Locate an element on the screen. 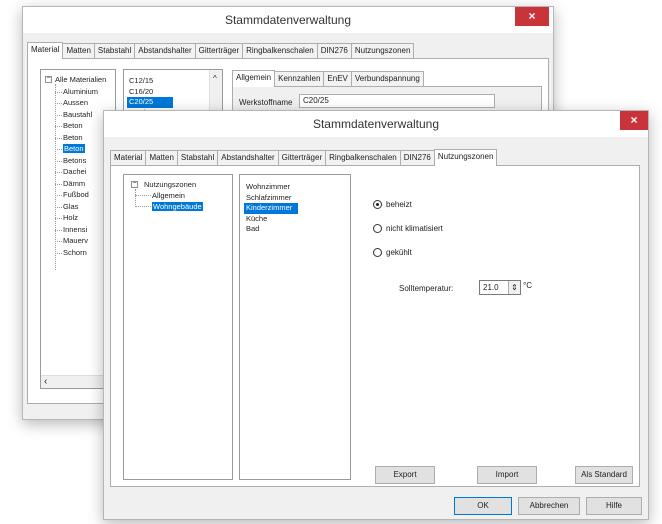 This screenshot has width=662, height=524. climate-radio-row: beheizt is located at coordinates (392, 204).